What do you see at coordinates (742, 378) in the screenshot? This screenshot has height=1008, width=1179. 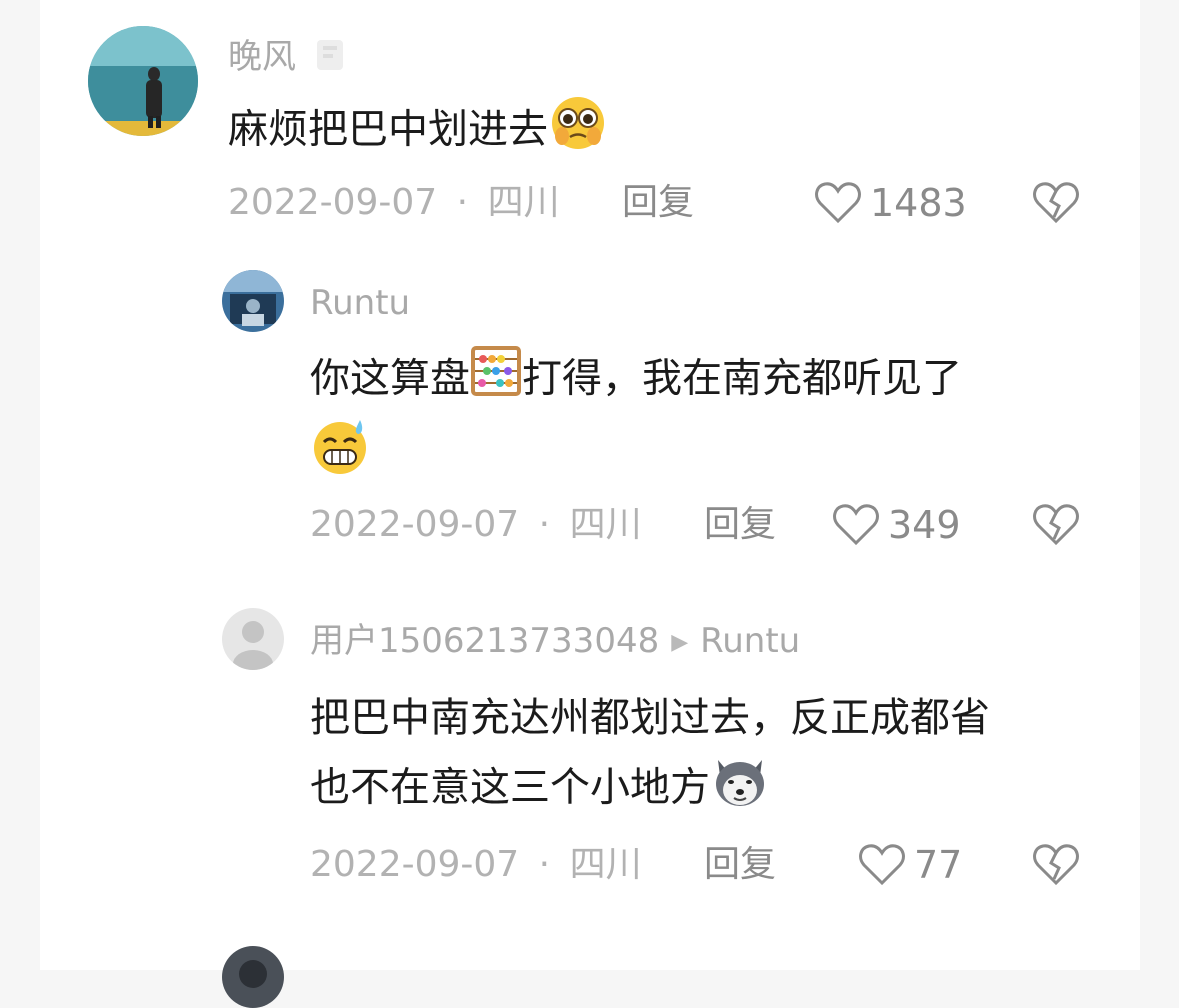 I see `comment-text-continued: 打得，我在南充都听见了` at bounding box center [742, 378].